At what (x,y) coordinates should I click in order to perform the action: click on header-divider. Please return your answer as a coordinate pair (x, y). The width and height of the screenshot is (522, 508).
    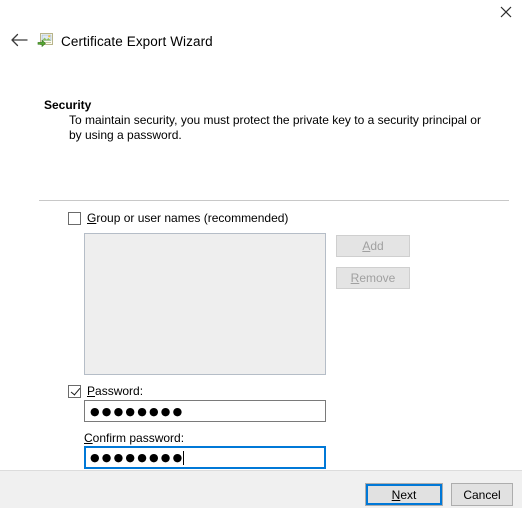
    Looking at the image, I should click on (274, 200).